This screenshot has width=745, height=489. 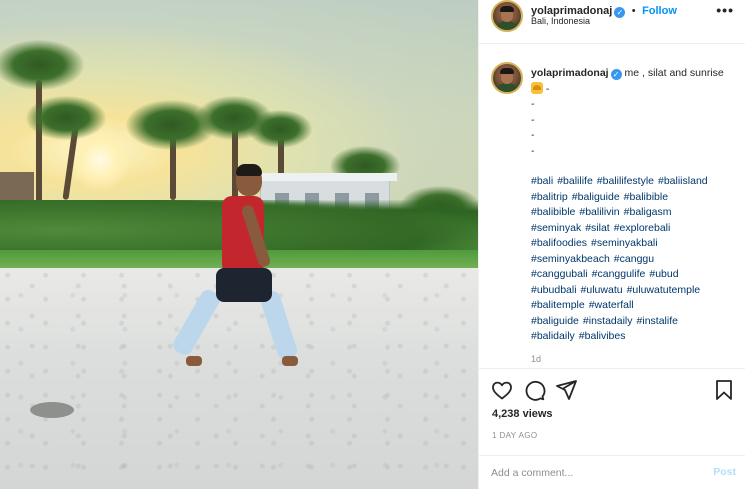 What do you see at coordinates (608, 321) in the screenshot?
I see `hashtag-link: #instadaily` at bounding box center [608, 321].